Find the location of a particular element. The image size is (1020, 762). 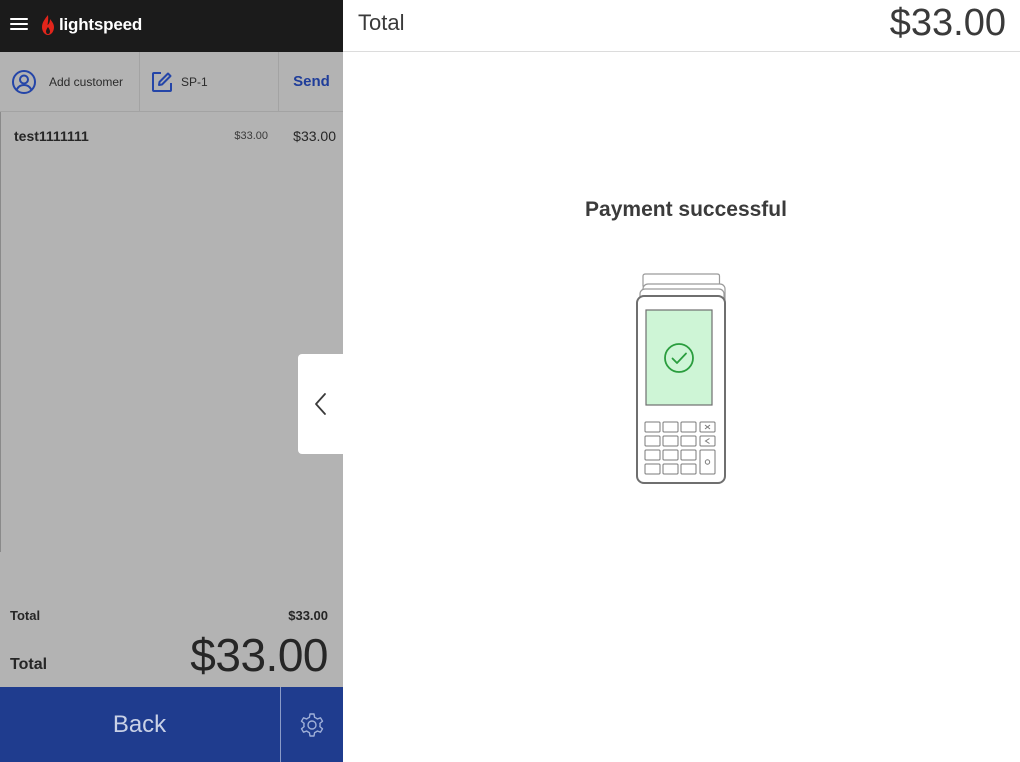

payment-total-label: Total is located at coordinates (381, 22).